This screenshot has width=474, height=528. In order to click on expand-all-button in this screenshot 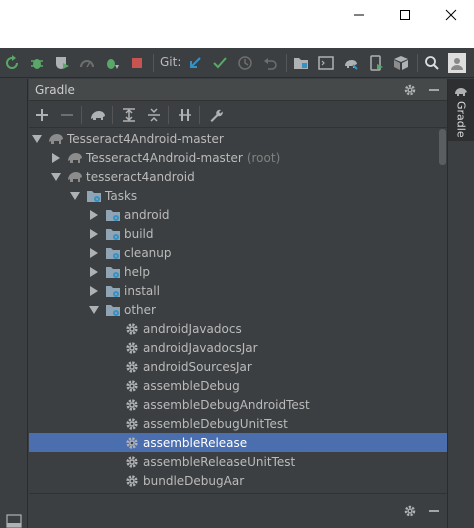, I will do `click(129, 115)`.